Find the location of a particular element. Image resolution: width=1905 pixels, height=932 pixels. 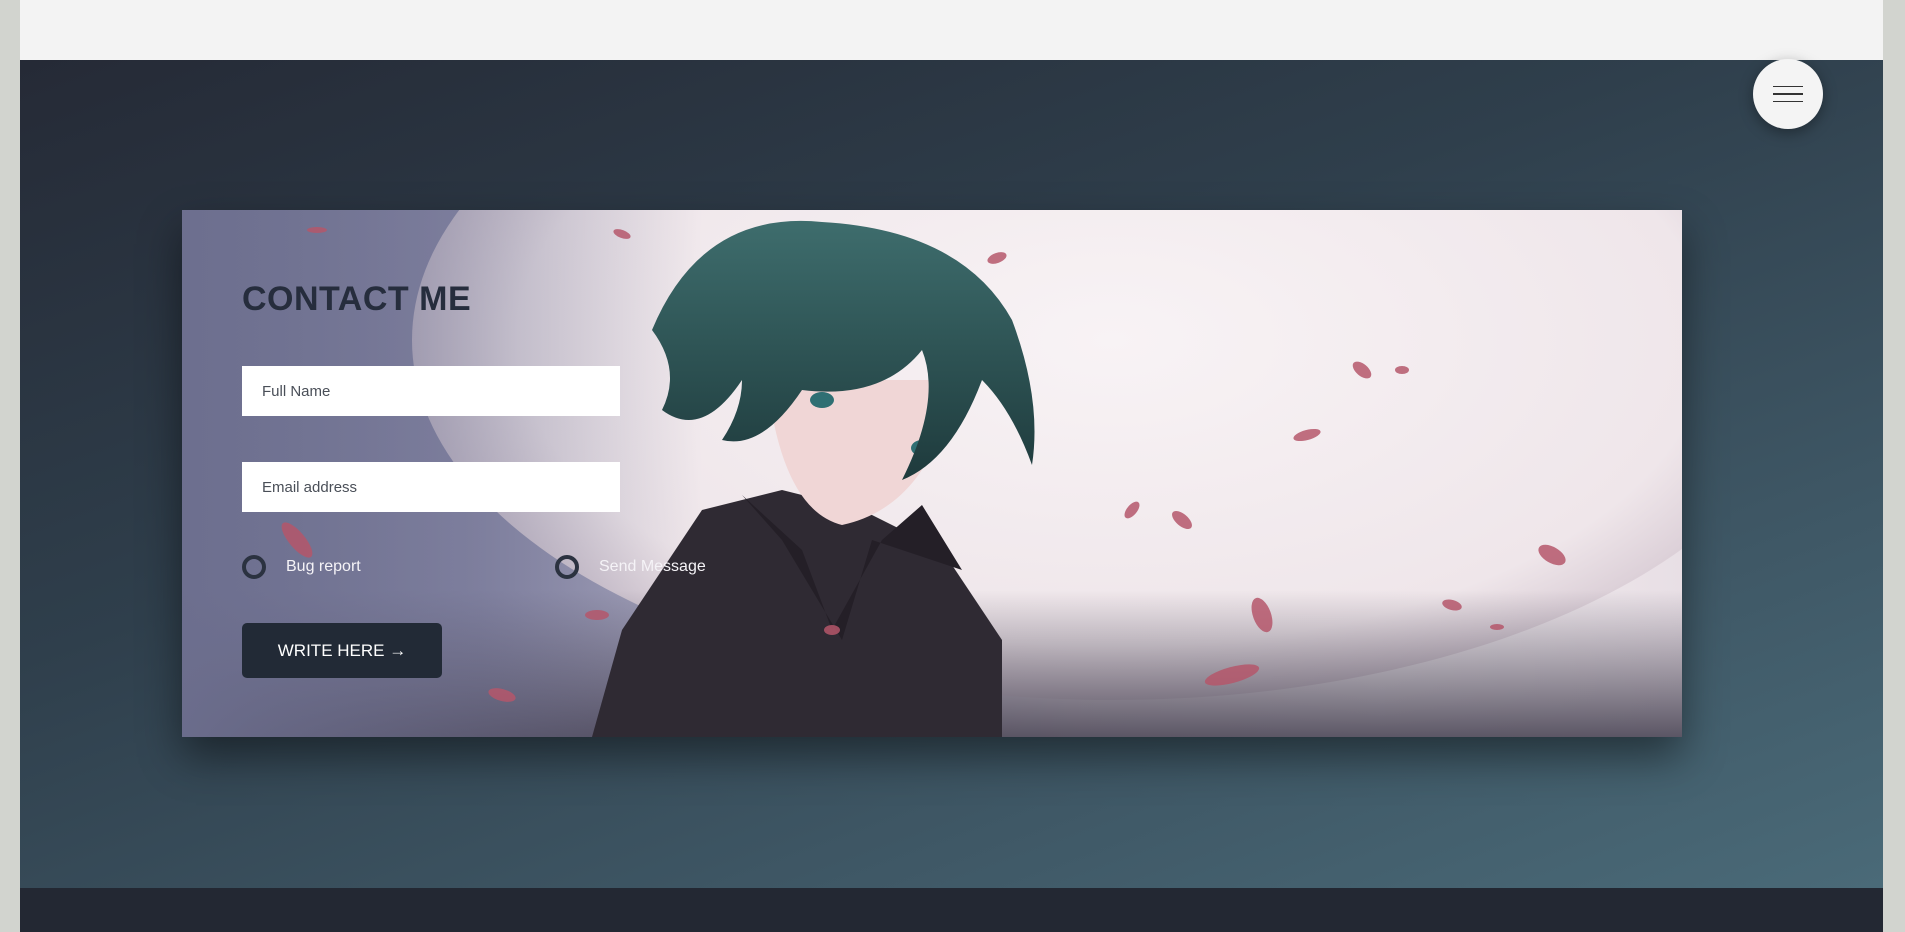

hamburger-menu-icon is located at coordinates (1788, 86).